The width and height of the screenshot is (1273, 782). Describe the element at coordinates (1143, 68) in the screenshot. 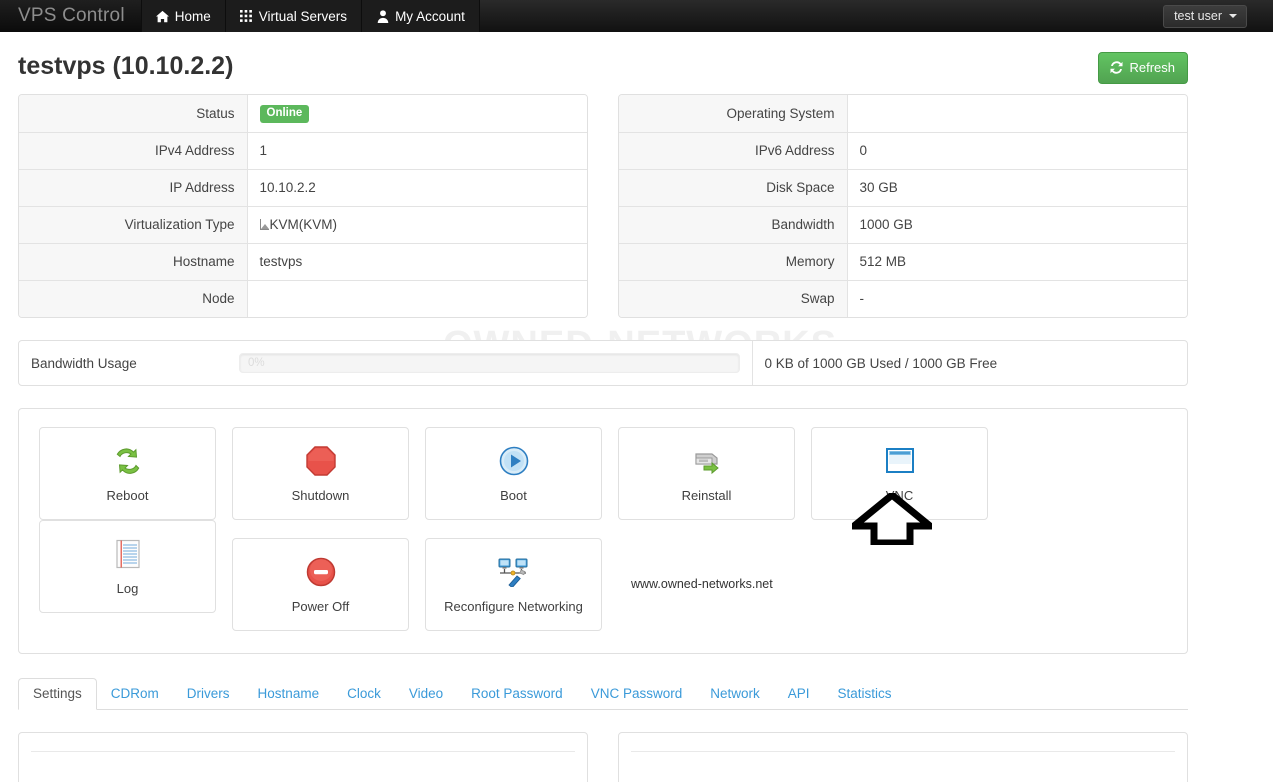

I see `refresh-button: Refresh` at that location.